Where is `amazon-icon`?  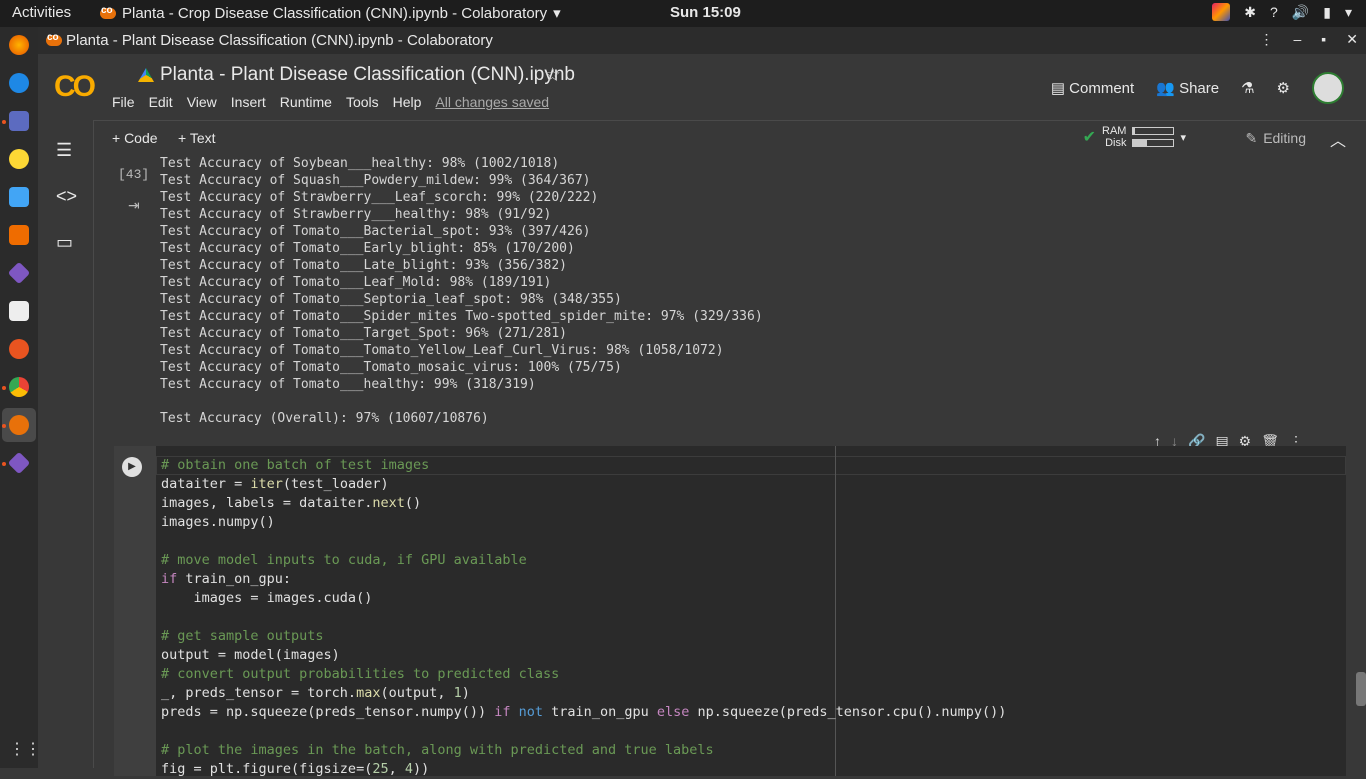
amazon-icon is located at coordinates (19, 311).